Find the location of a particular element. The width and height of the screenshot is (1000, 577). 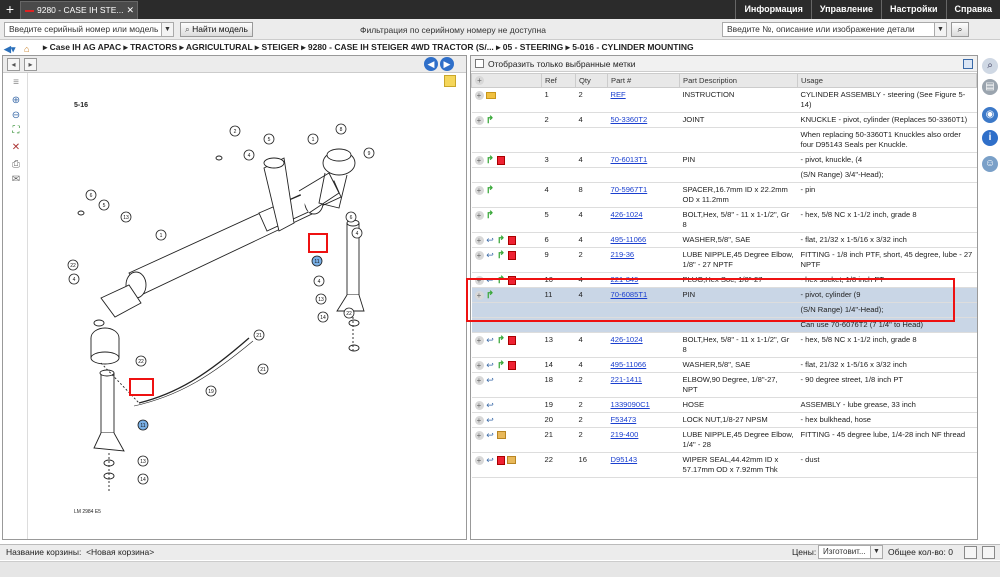

table-row: + ↱ 11 4 70-6085T1 PIN - pivot, cylinder (9 is located at coordinates (724, 295).